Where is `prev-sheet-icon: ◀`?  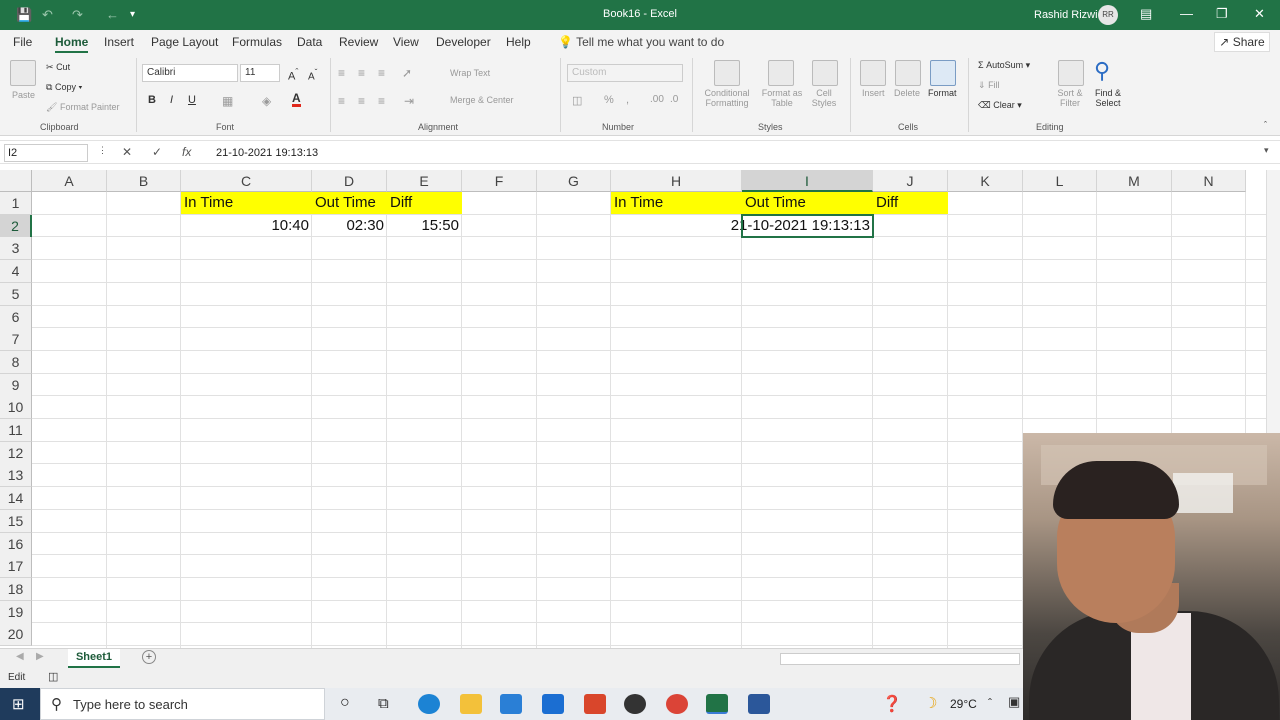 prev-sheet-icon: ◀ is located at coordinates (20, 656).